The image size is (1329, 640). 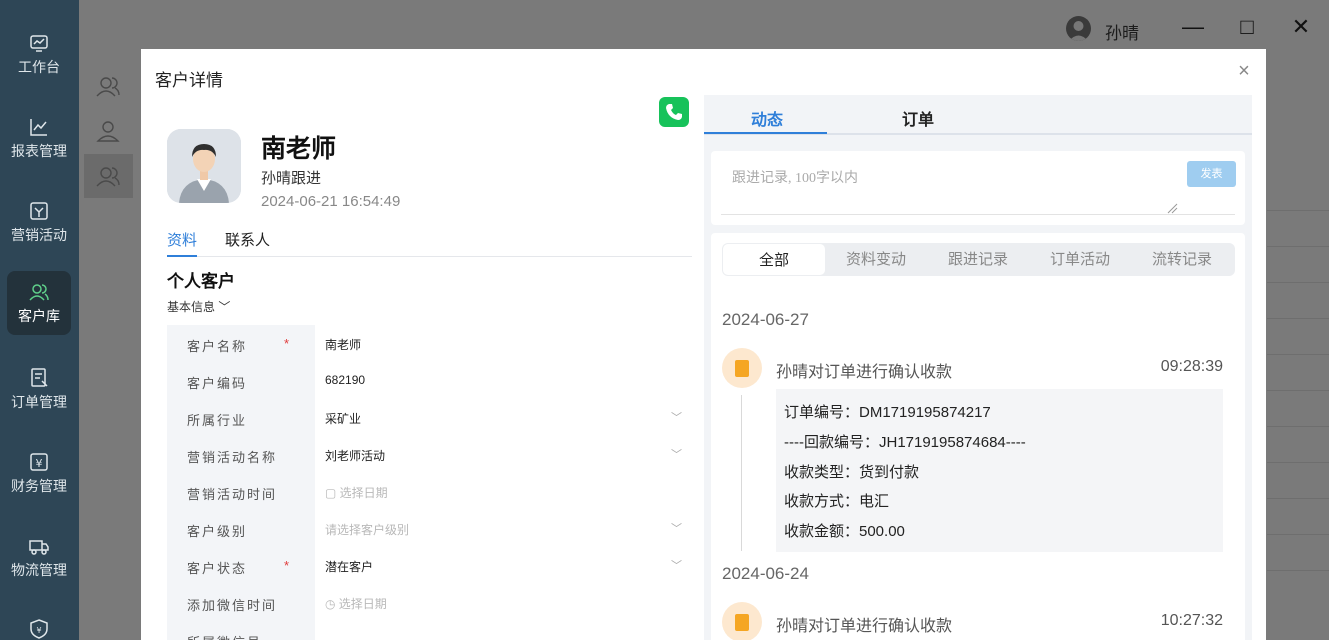 I want to click on required-mark: *, so click(x=287, y=565).